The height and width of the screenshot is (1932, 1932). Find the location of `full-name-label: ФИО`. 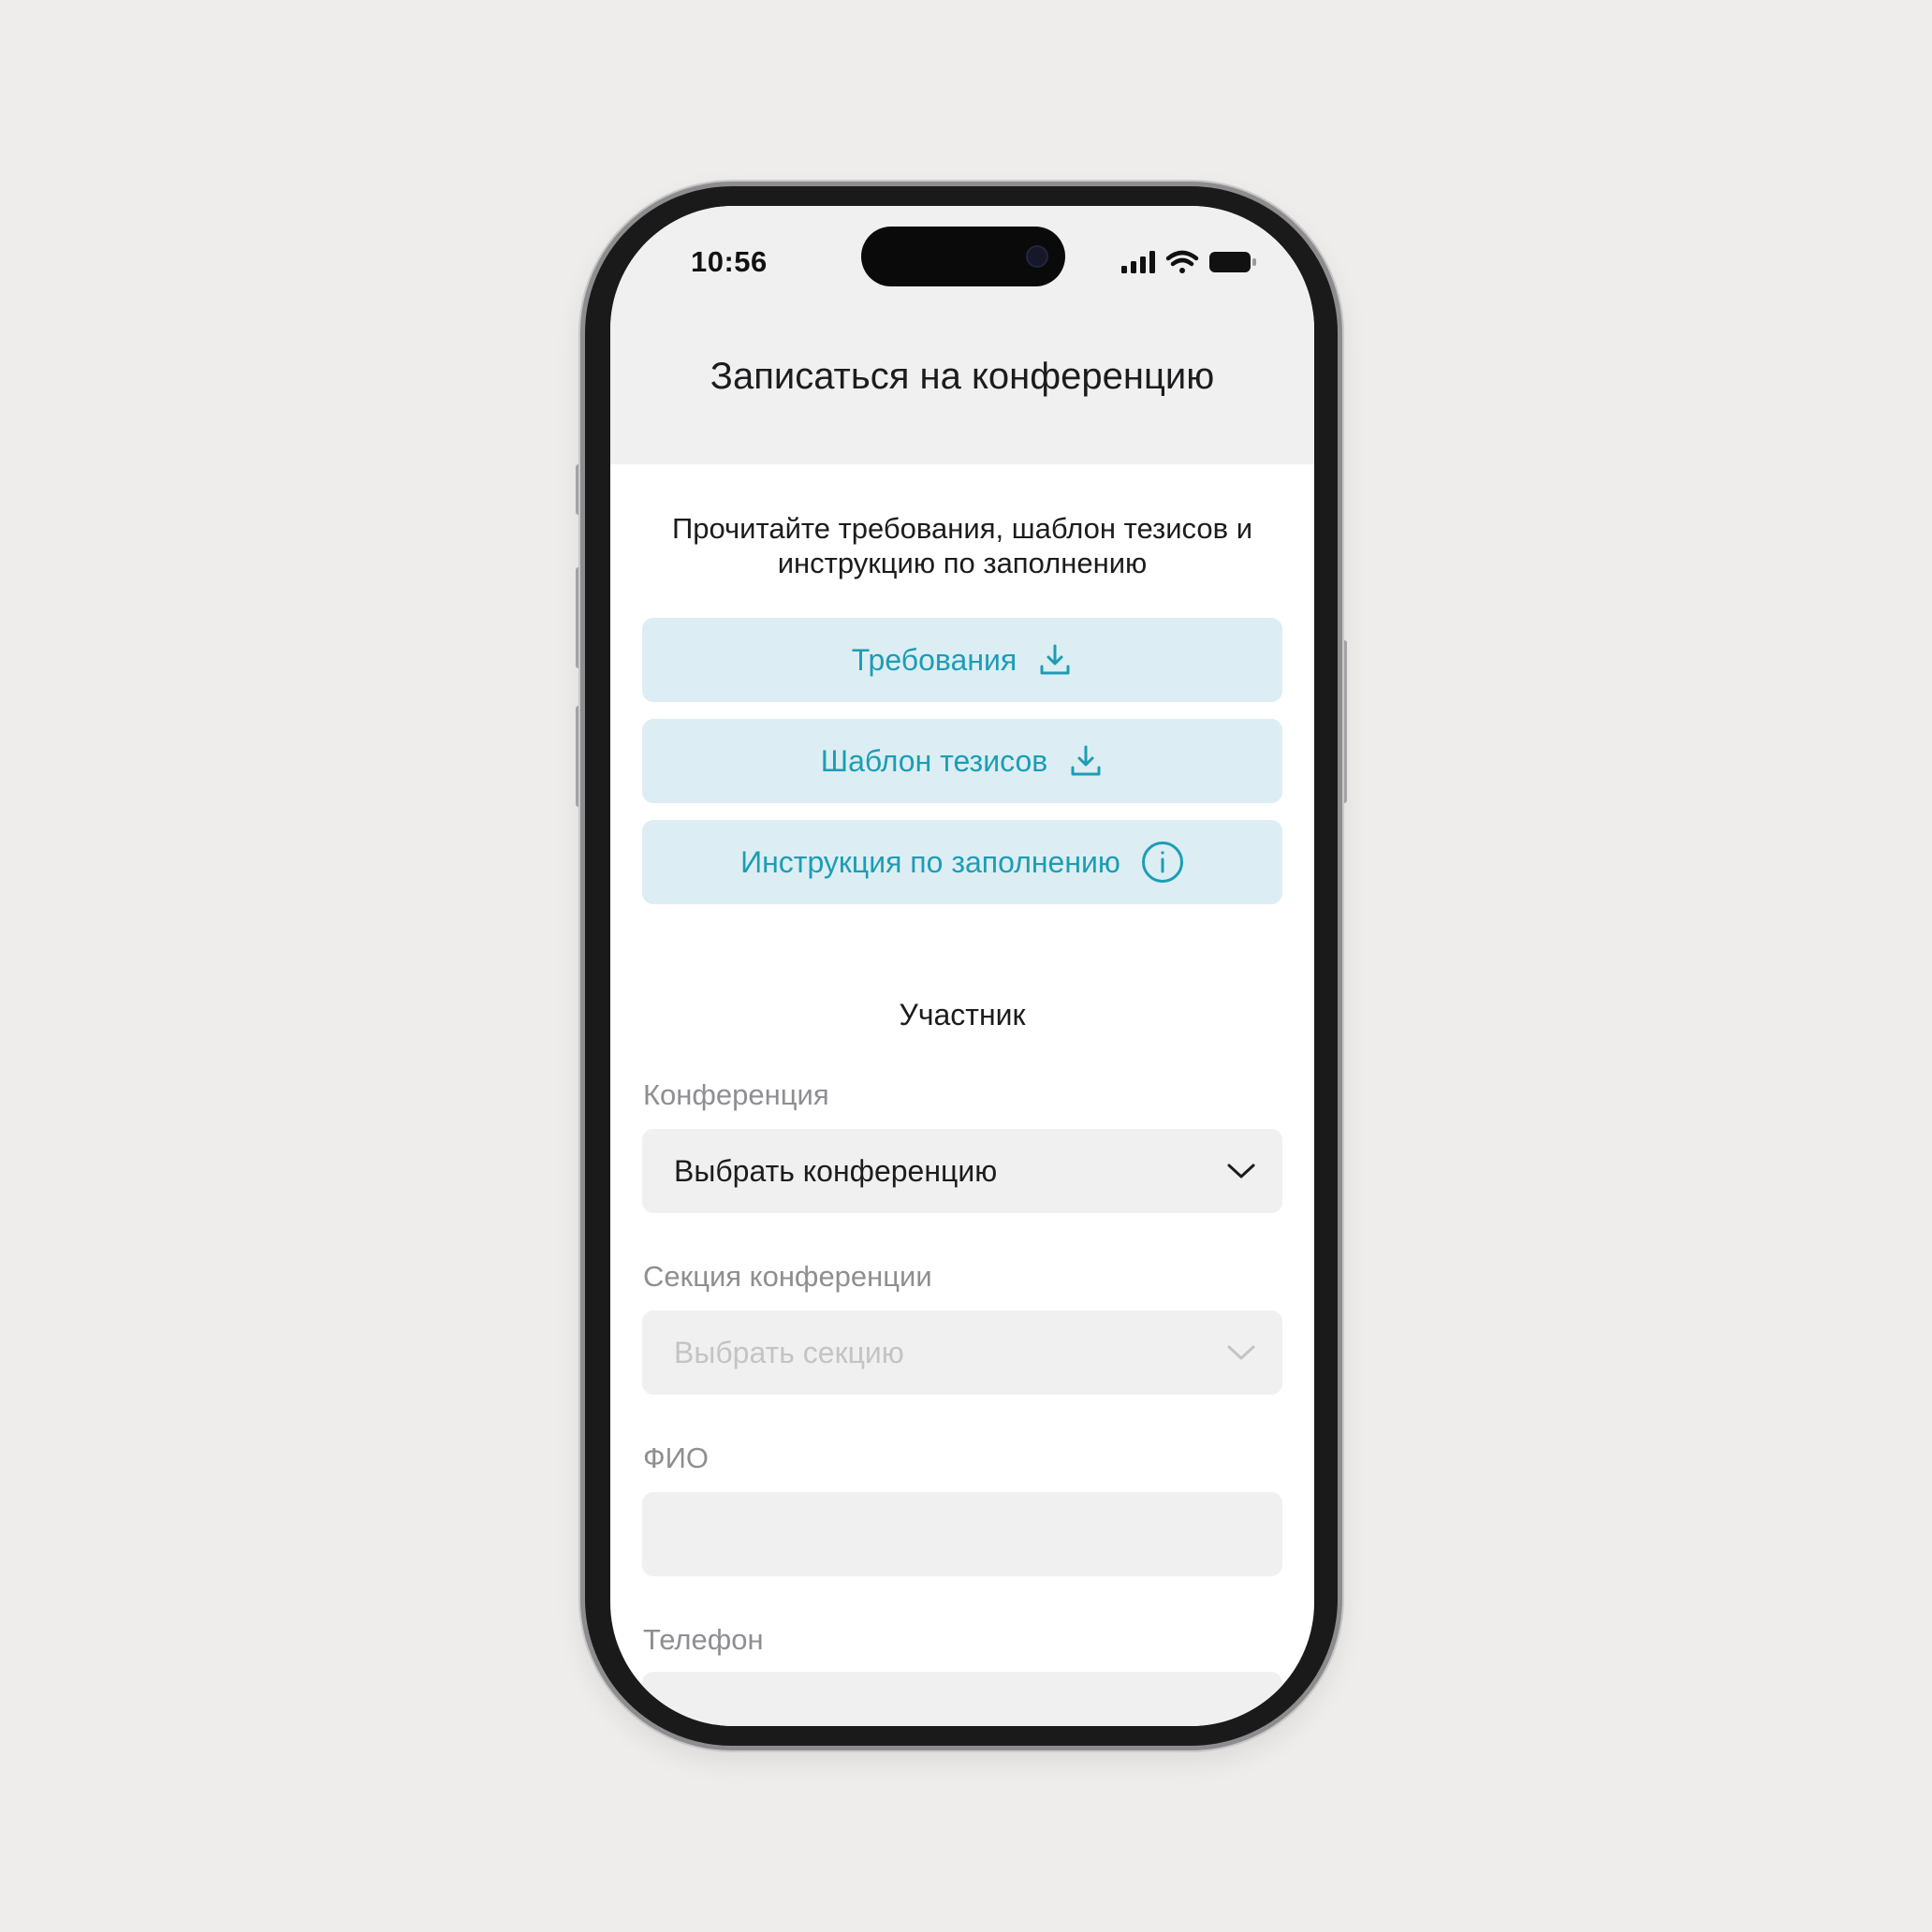

full-name-label: ФИО is located at coordinates (676, 1458).